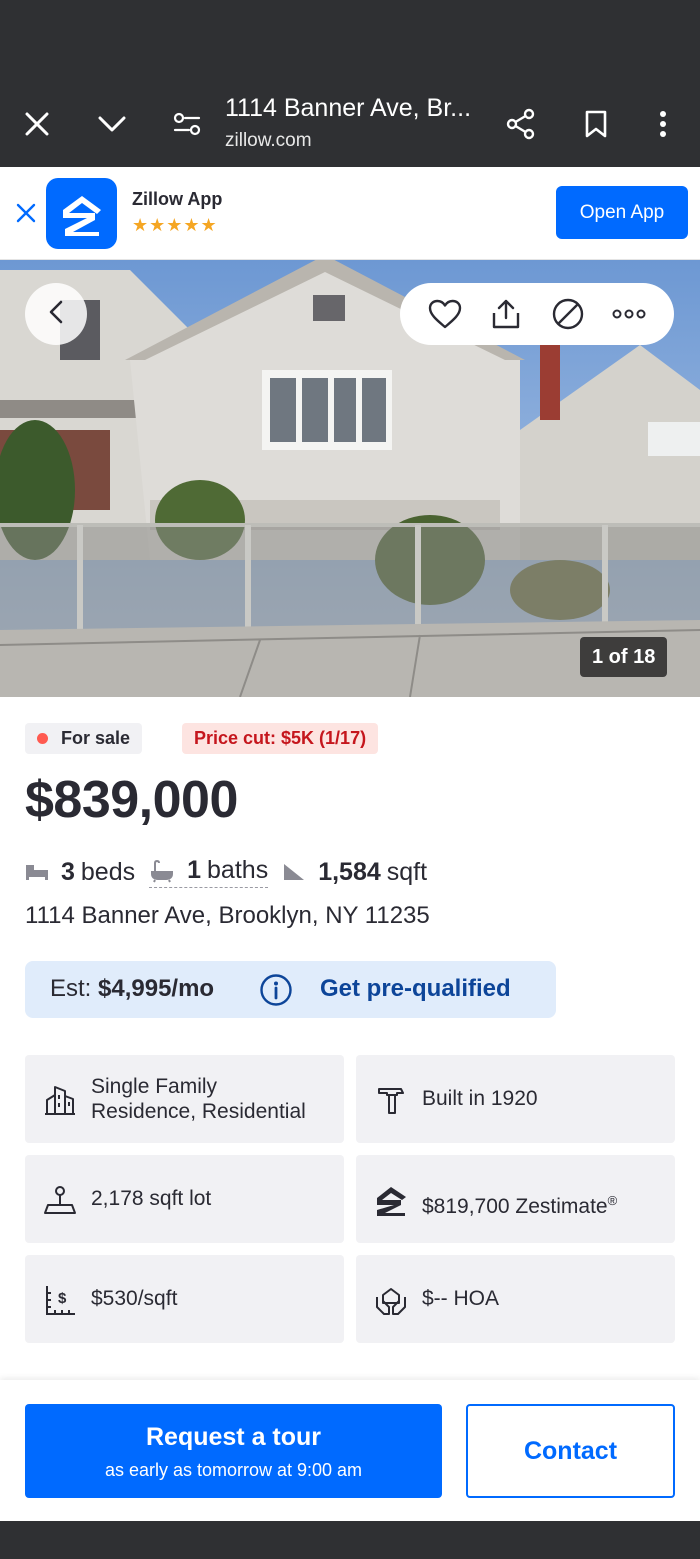 The width and height of the screenshot is (700, 1559). What do you see at coordinates (184, 1099) in the screenshot?
I see `home-type-tile: Single Family Residence, Residential` at bounding box center [184, 1099].